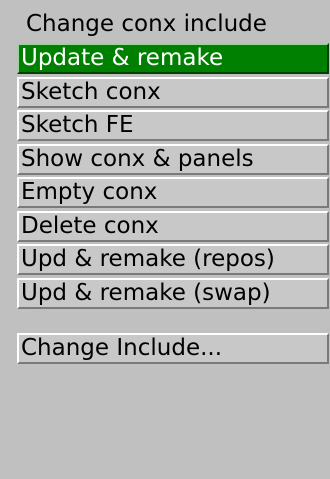 This screenshot has width=330, height=479. I want to click on upd-remake-swap-button: Upd & remake (swap), so click(173, 293).